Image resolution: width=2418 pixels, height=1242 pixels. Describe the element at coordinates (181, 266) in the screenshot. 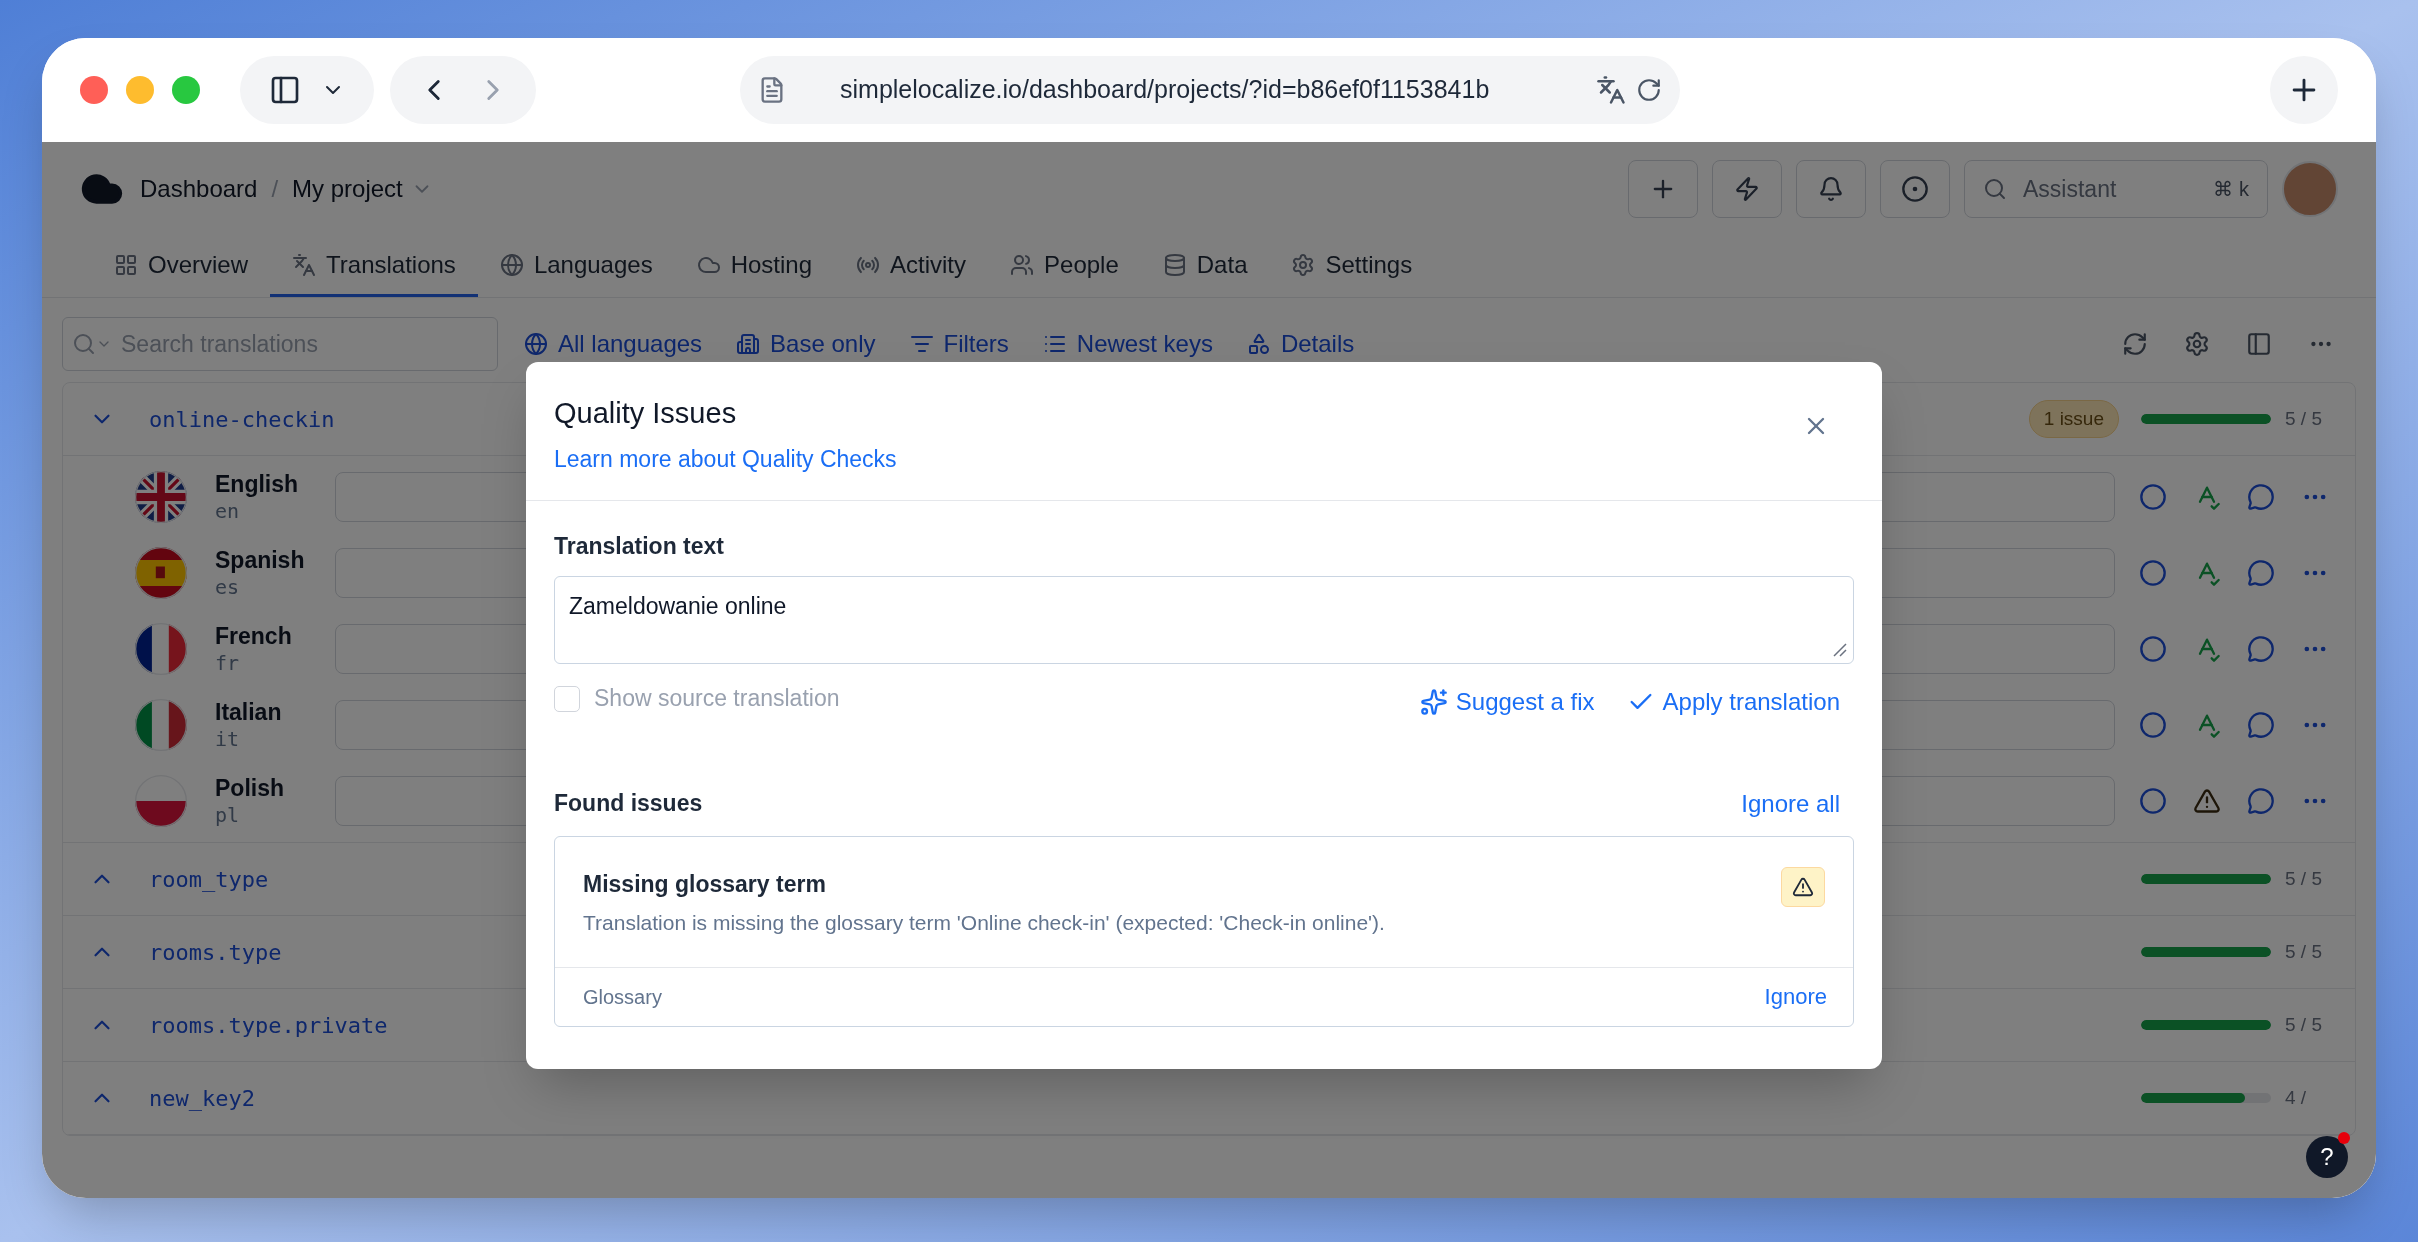

I see `nav-tab: Overview` at that location.